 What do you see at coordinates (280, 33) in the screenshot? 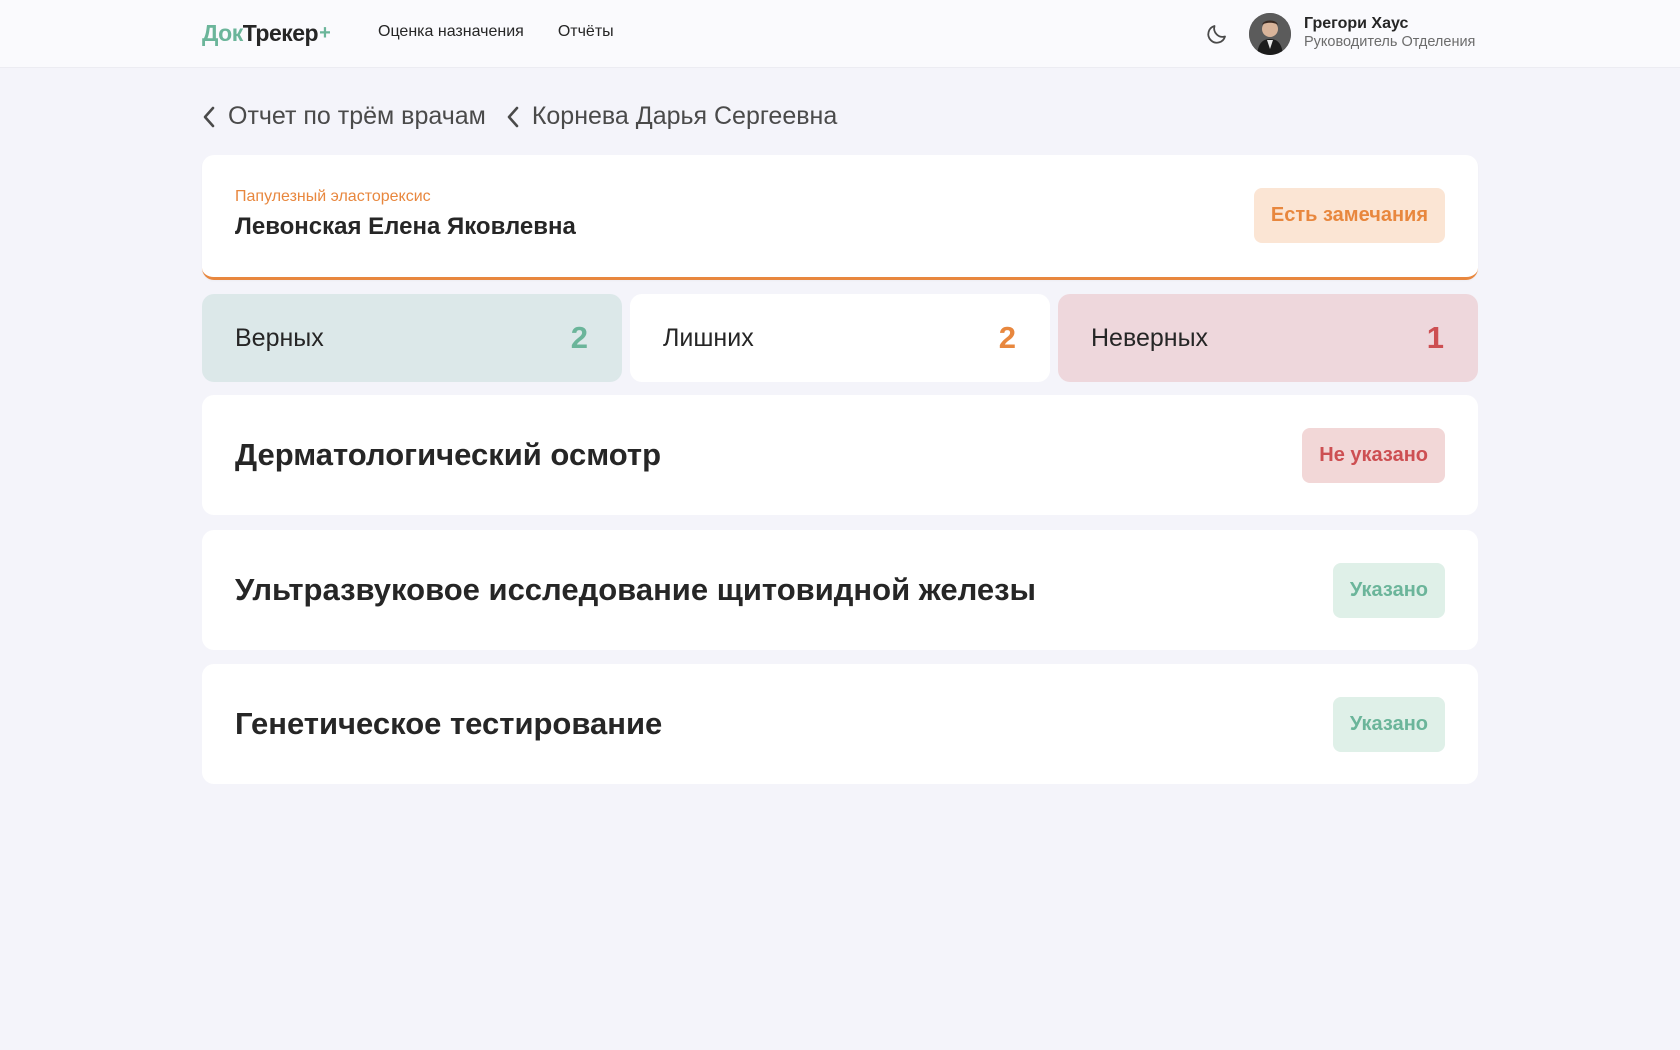
I see `logo-text-part2: Трекер` at bounding box center [280, 33].